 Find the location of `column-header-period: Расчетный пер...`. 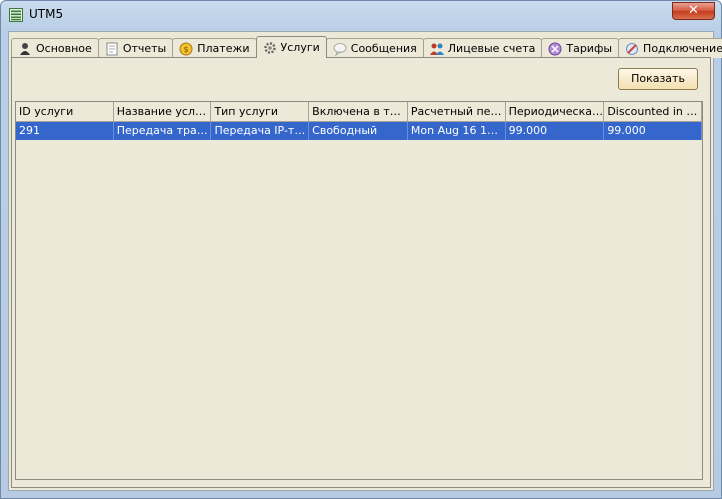

column-header-period: Расчетный пер... is located at coordinates (456, 112).